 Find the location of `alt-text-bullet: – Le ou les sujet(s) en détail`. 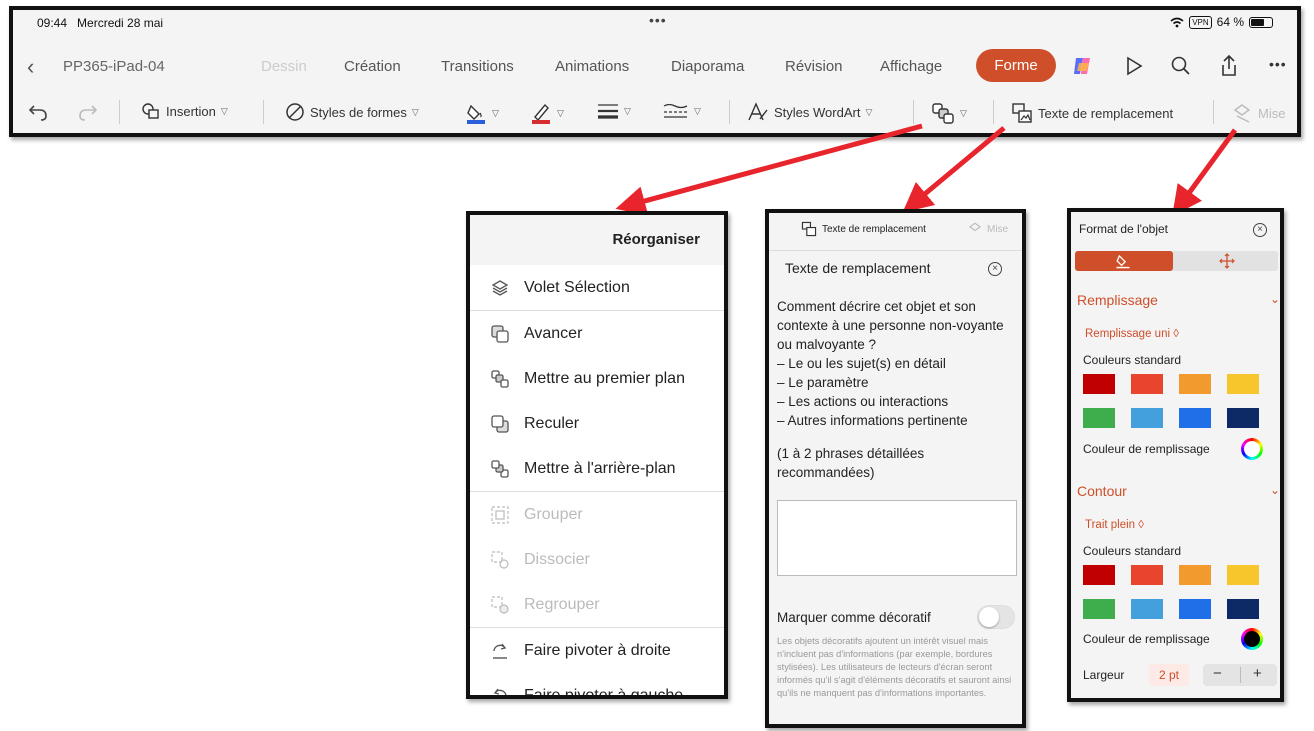

alt-text-bullet: – Le ou les sujet(s) en détail is located at coordinates (861, 363).